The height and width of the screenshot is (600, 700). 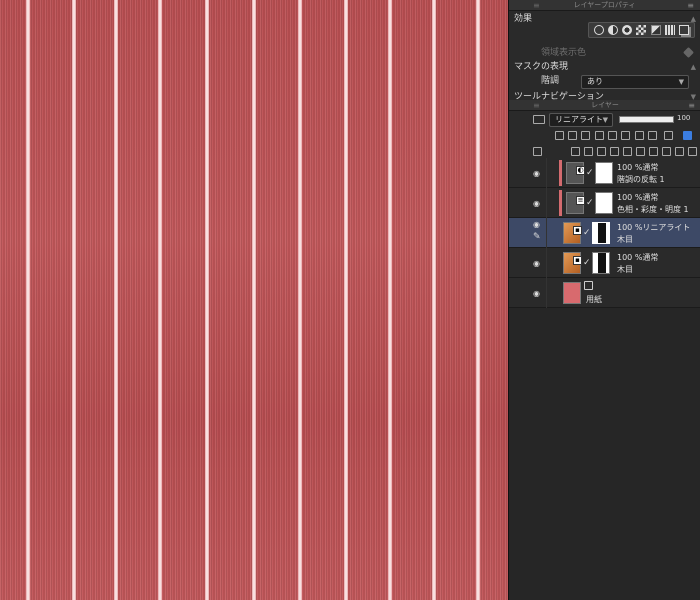 What do you see at coordinates (539, 119) in the screenshot?
I see `layer-color-icon` at bounding box center [539, 119].